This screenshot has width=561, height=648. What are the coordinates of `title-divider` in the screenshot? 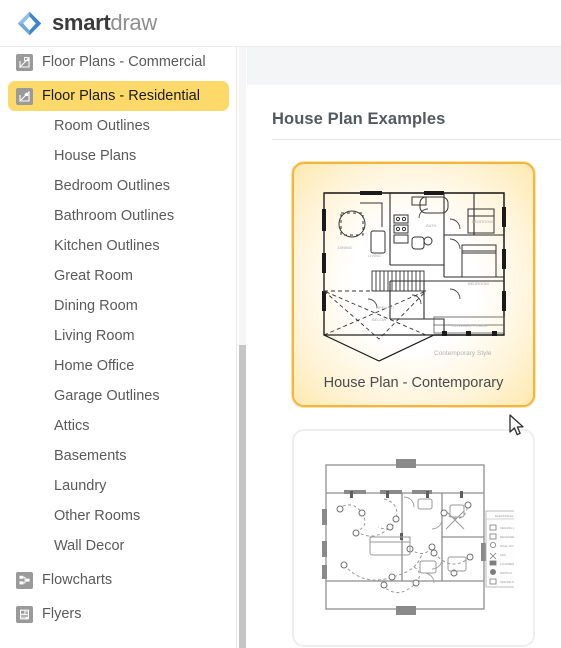 It's located at (416, 139).